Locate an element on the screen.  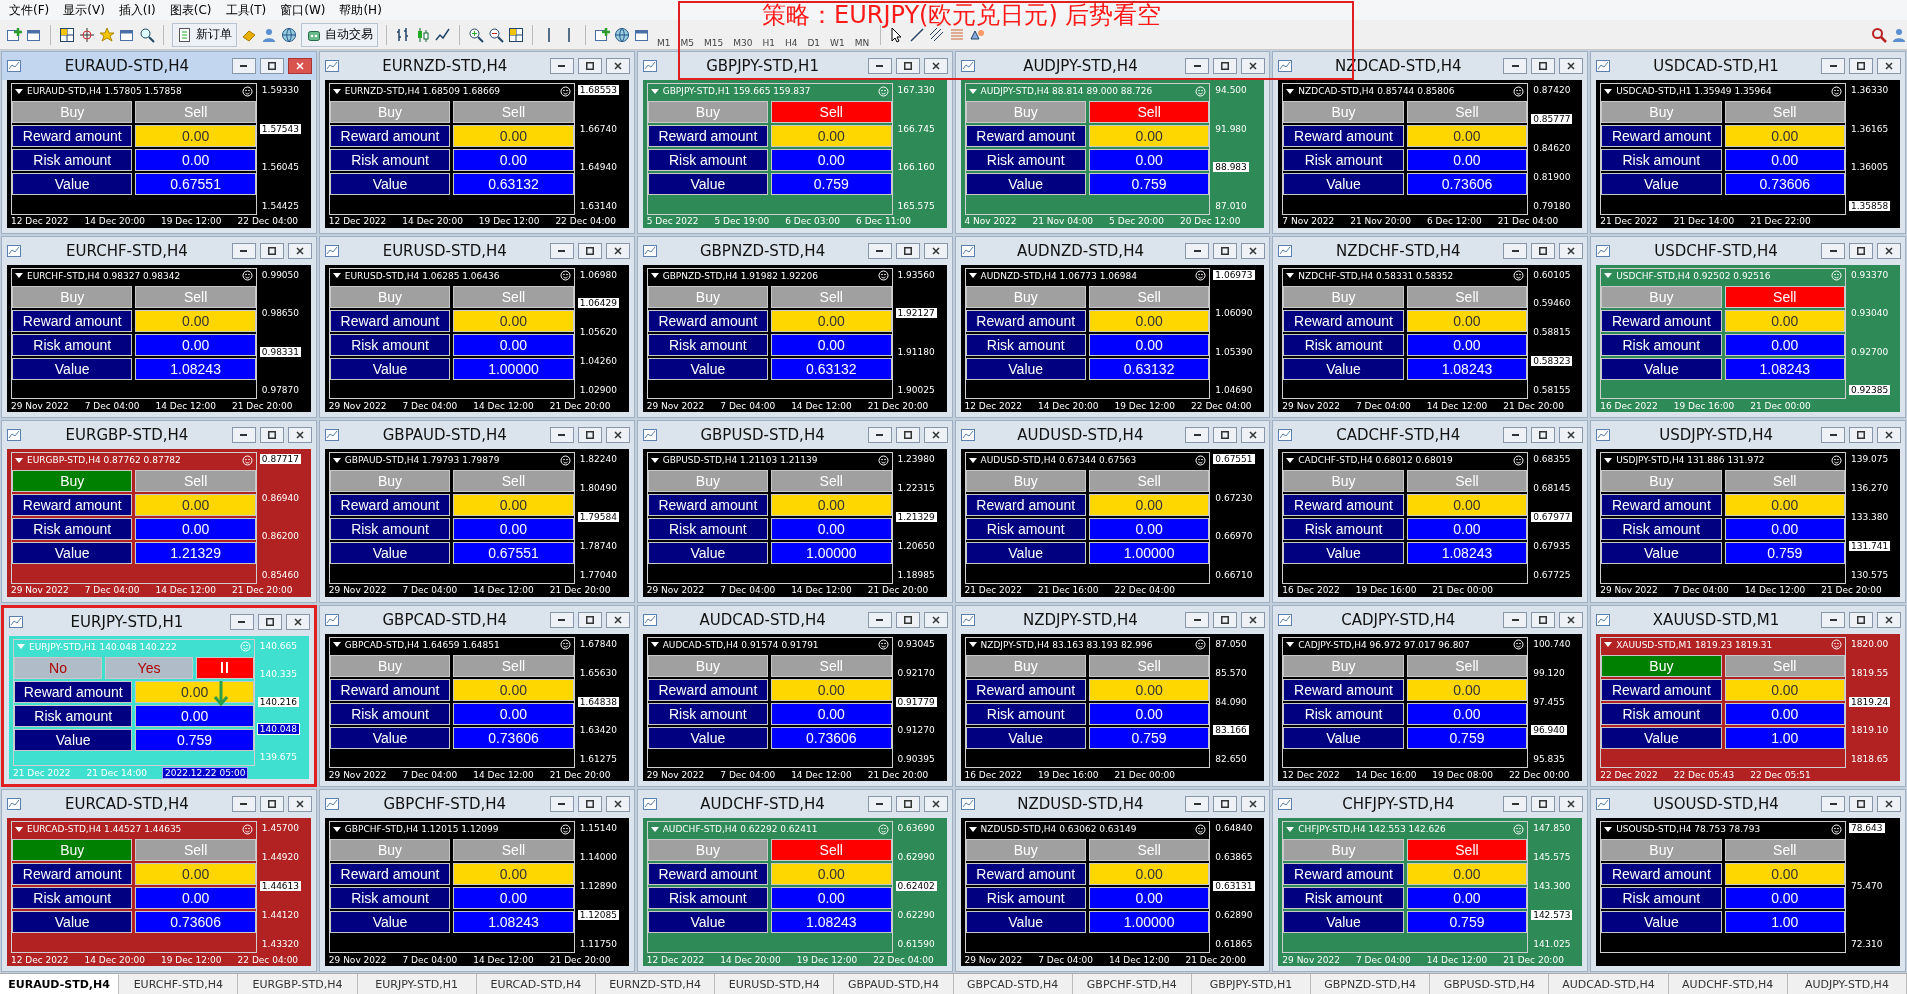
auto-trading-button: 自动交易 is located at coordinates (339, 34).